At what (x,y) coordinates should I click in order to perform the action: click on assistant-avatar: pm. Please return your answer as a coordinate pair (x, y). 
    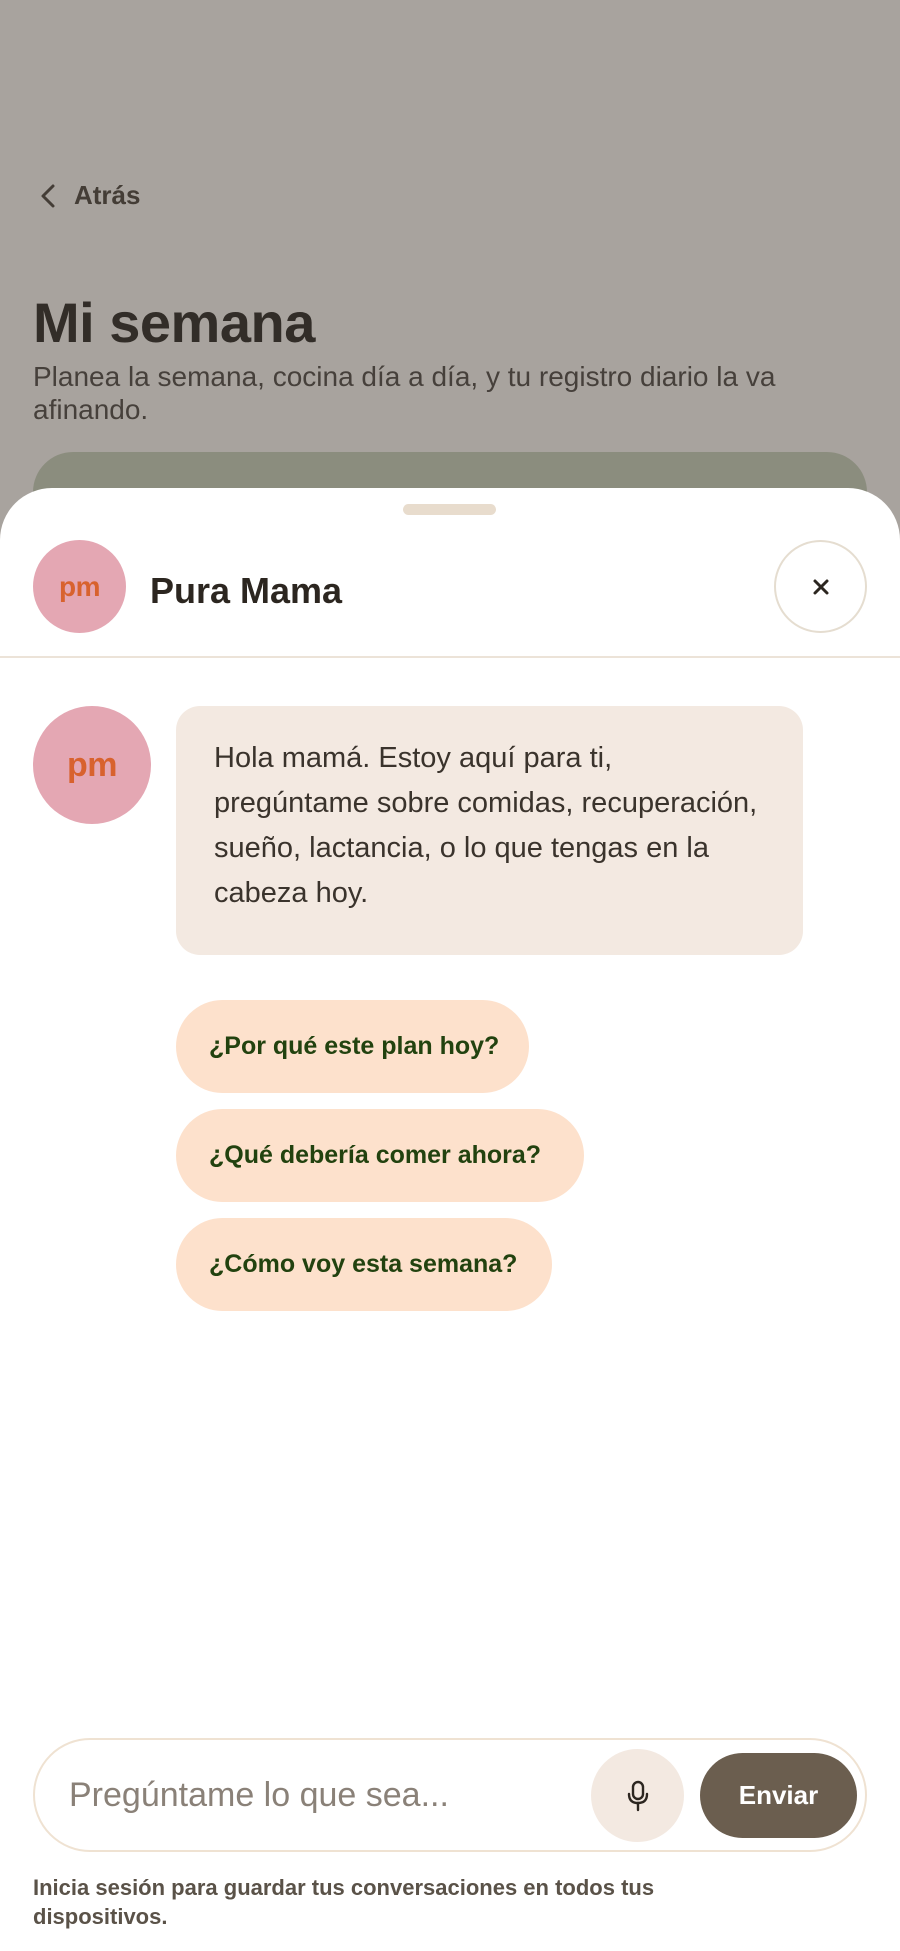
    Looking at the image, I should click on (79, 586).